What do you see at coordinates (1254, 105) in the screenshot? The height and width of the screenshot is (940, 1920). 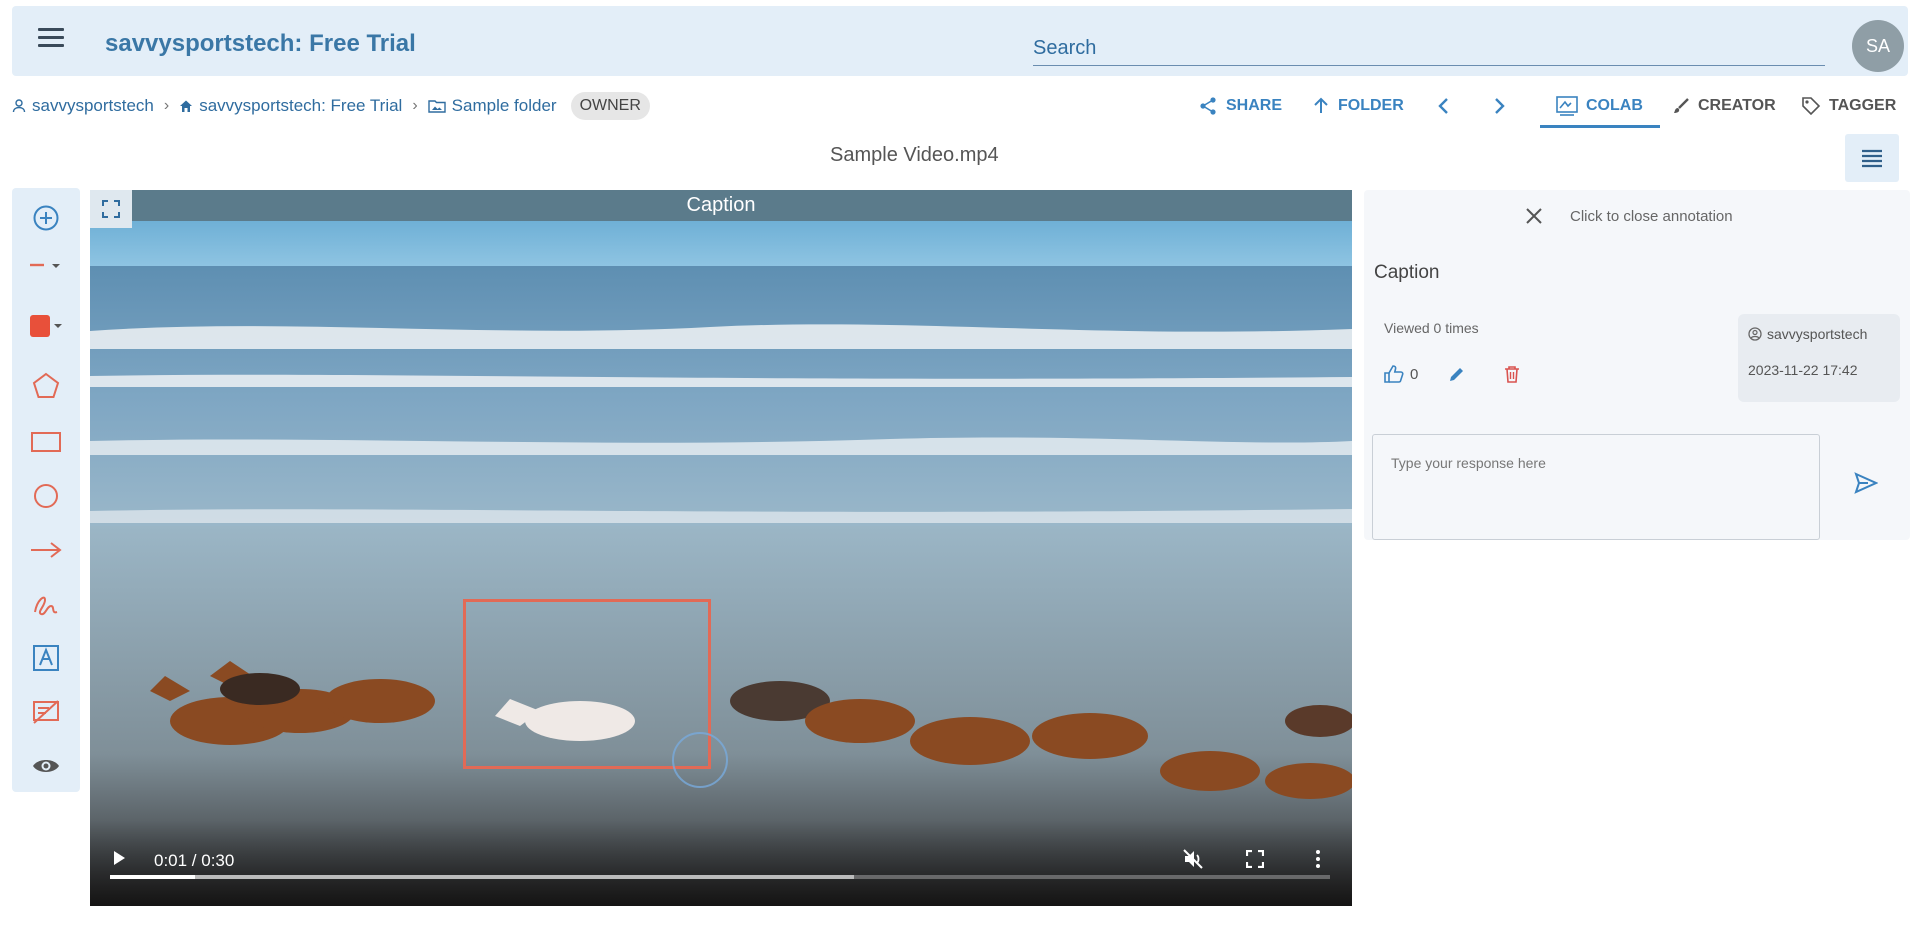 I see `share-label: SHARE` at bounding box center [1254, 105].